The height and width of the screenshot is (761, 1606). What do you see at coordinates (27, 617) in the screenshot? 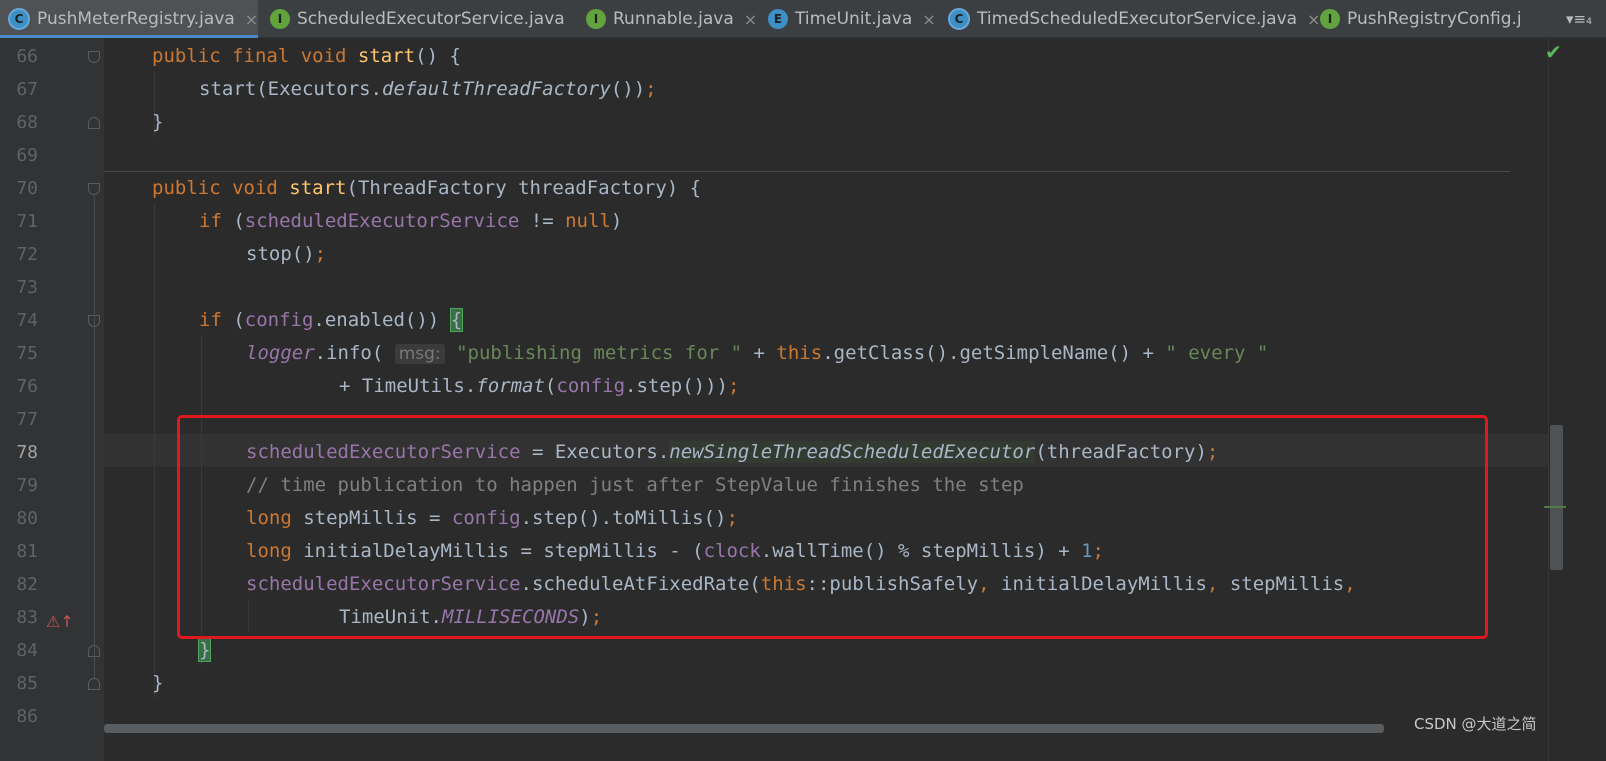
I see `line-number: 83` at bounding box center [27, 617].